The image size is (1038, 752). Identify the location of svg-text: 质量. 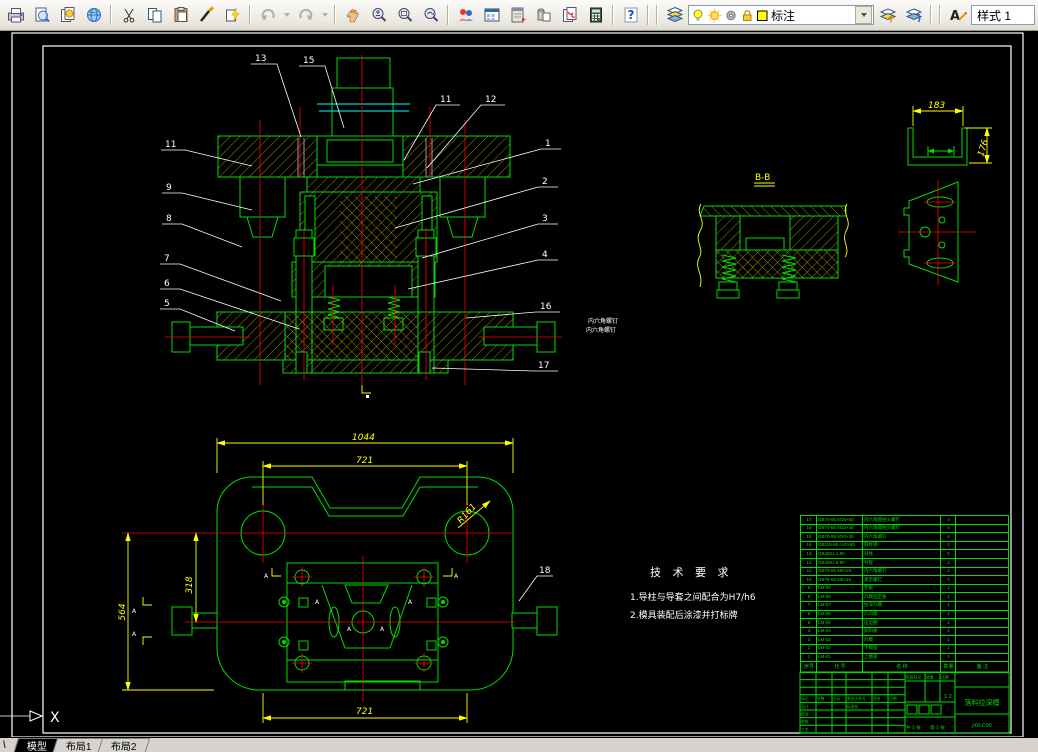
(930, 677).